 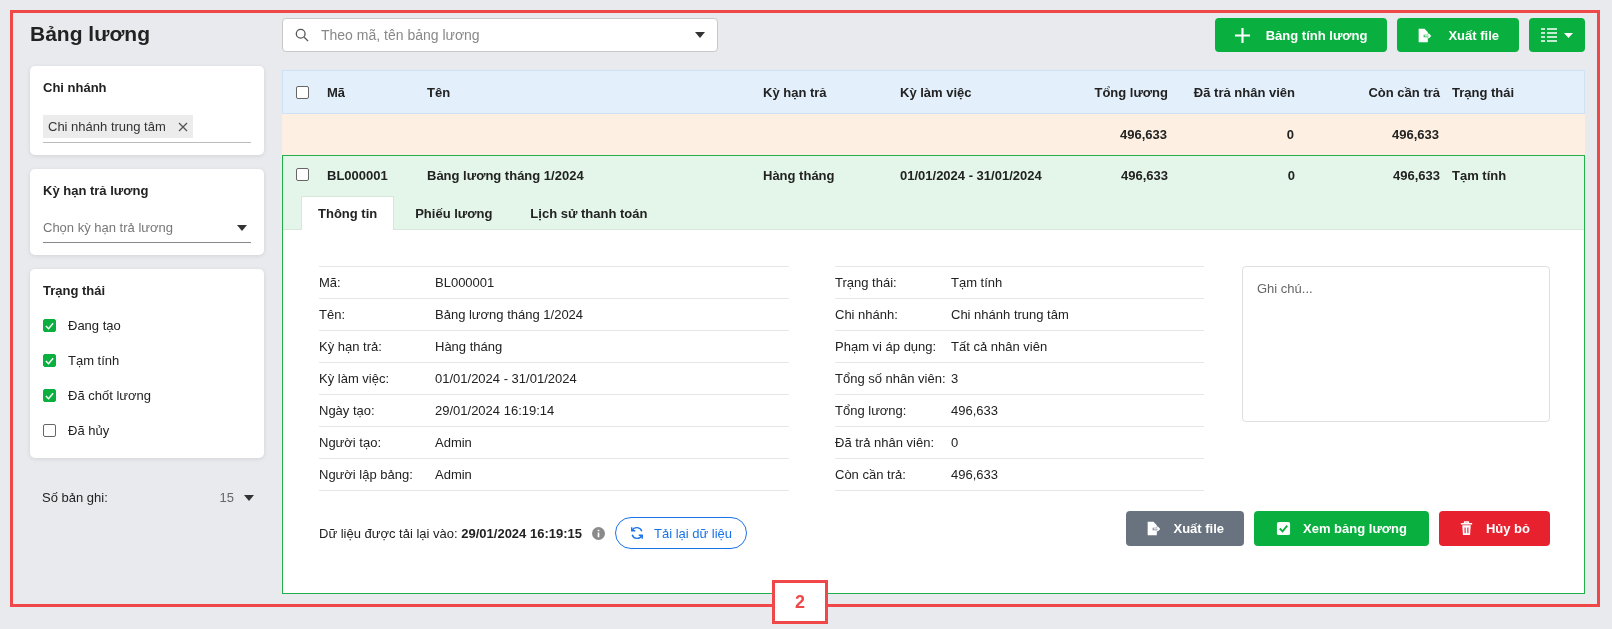 What do you see at coordinates (1242, 35) in the screenshot?
I see `plus-icon` at bounding box center [1242, 35].